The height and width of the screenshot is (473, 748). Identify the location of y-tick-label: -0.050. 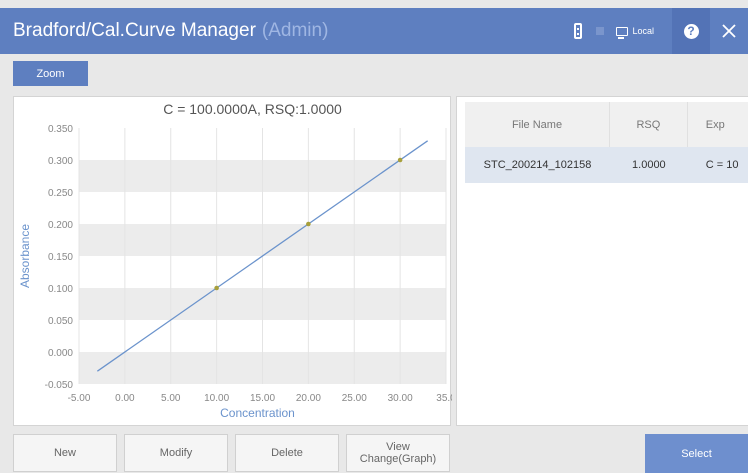
(59, 385).